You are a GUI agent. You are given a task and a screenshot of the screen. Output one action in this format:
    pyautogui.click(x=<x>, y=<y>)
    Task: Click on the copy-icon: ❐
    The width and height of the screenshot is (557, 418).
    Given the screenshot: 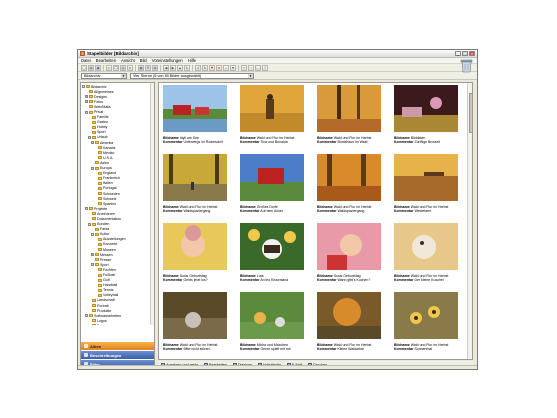 What is the action you would take?
    pyautogui.click(x=116, y=67)
    